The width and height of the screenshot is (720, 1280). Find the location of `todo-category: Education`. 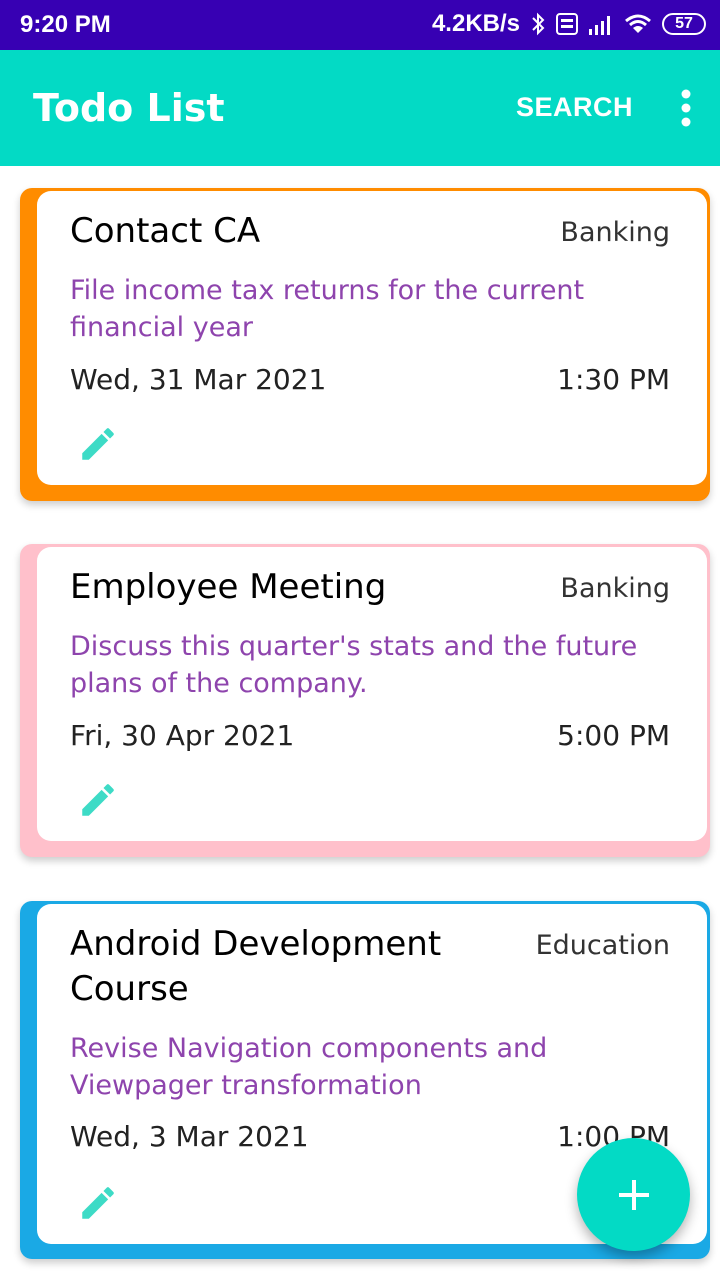

todo-category: Education is located at coordinates (602, 945).